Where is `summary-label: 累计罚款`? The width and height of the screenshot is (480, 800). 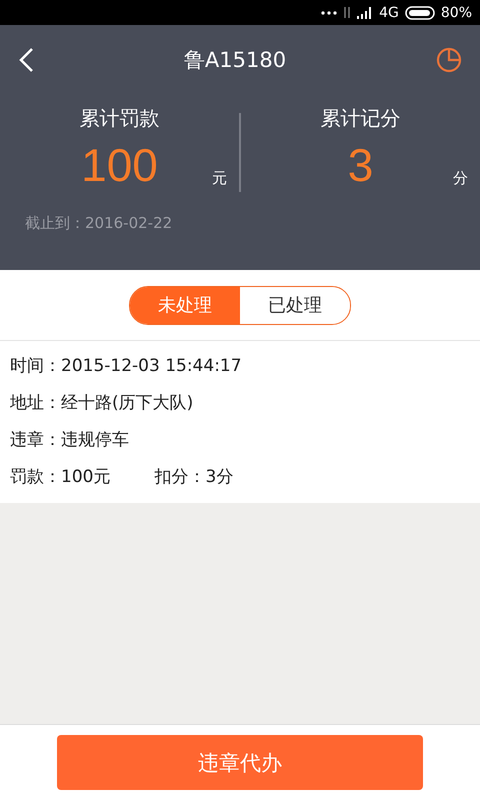 summary-label: 累计罚款 is located at coordinates (120, 118).